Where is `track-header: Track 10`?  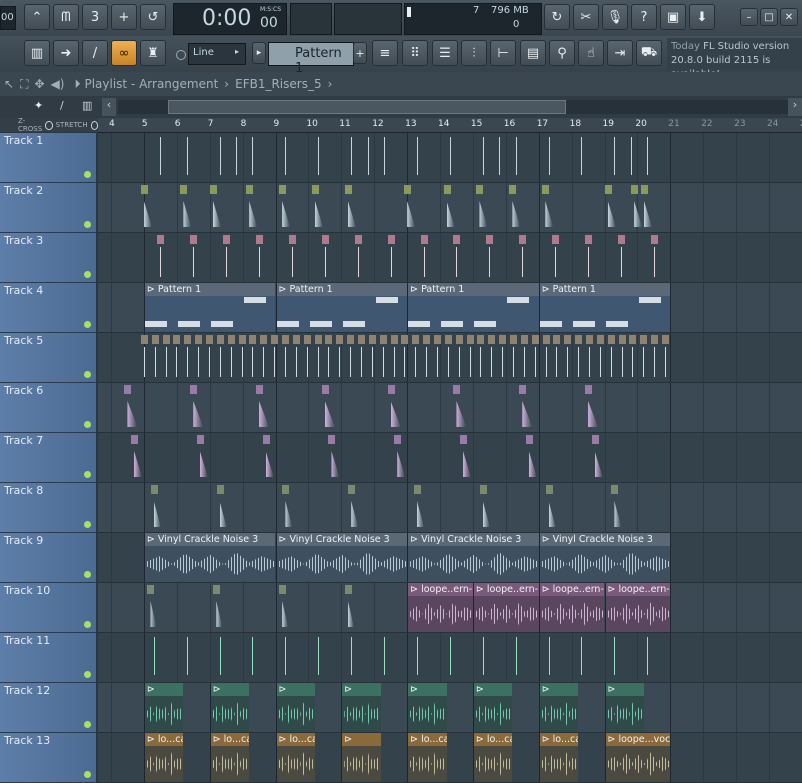 track-header: Track 10 is located at coordinates (48, 608).